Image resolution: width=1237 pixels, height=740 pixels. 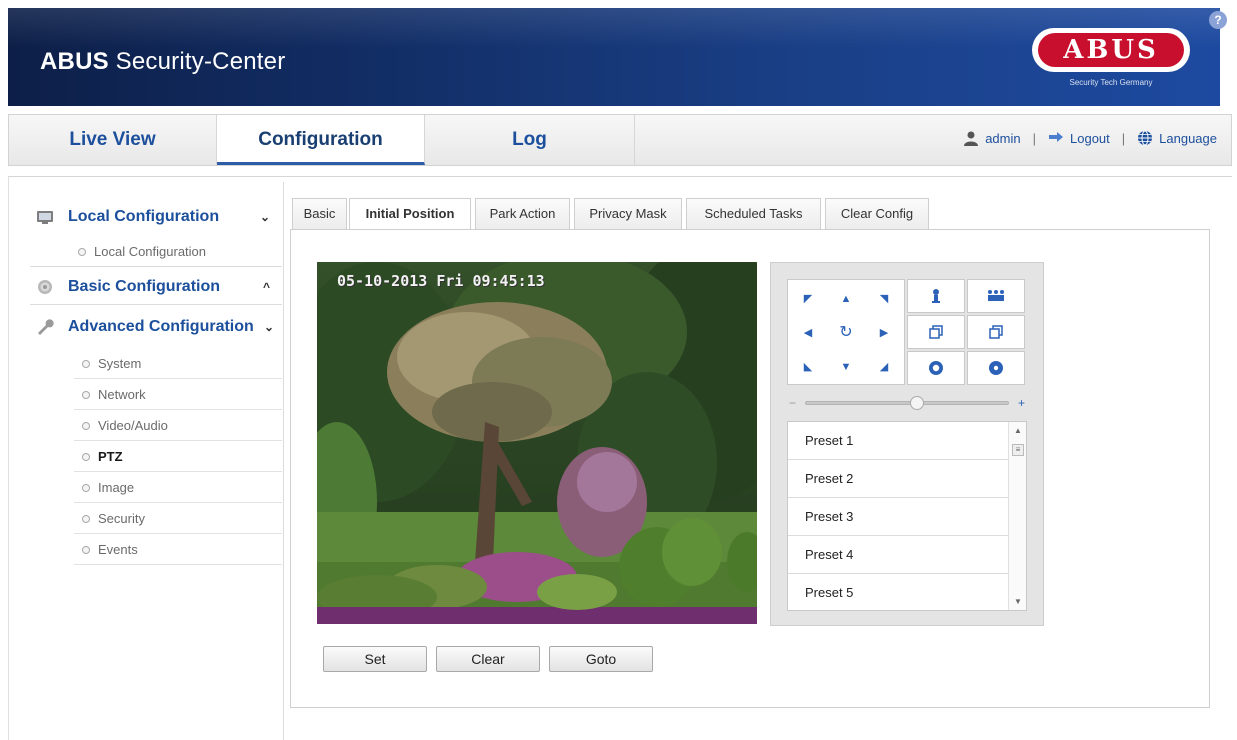 I want to click on focus-far-button, so click(x=996, y=332).